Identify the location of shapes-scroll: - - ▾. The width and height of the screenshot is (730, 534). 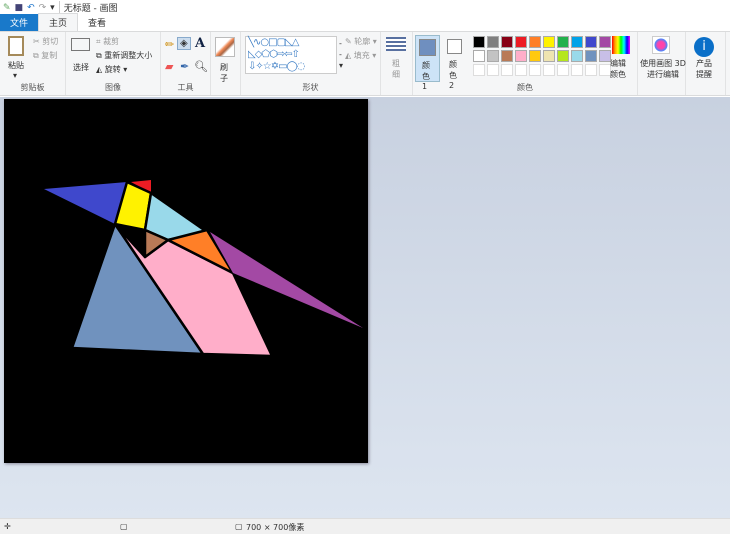
(341, 54).